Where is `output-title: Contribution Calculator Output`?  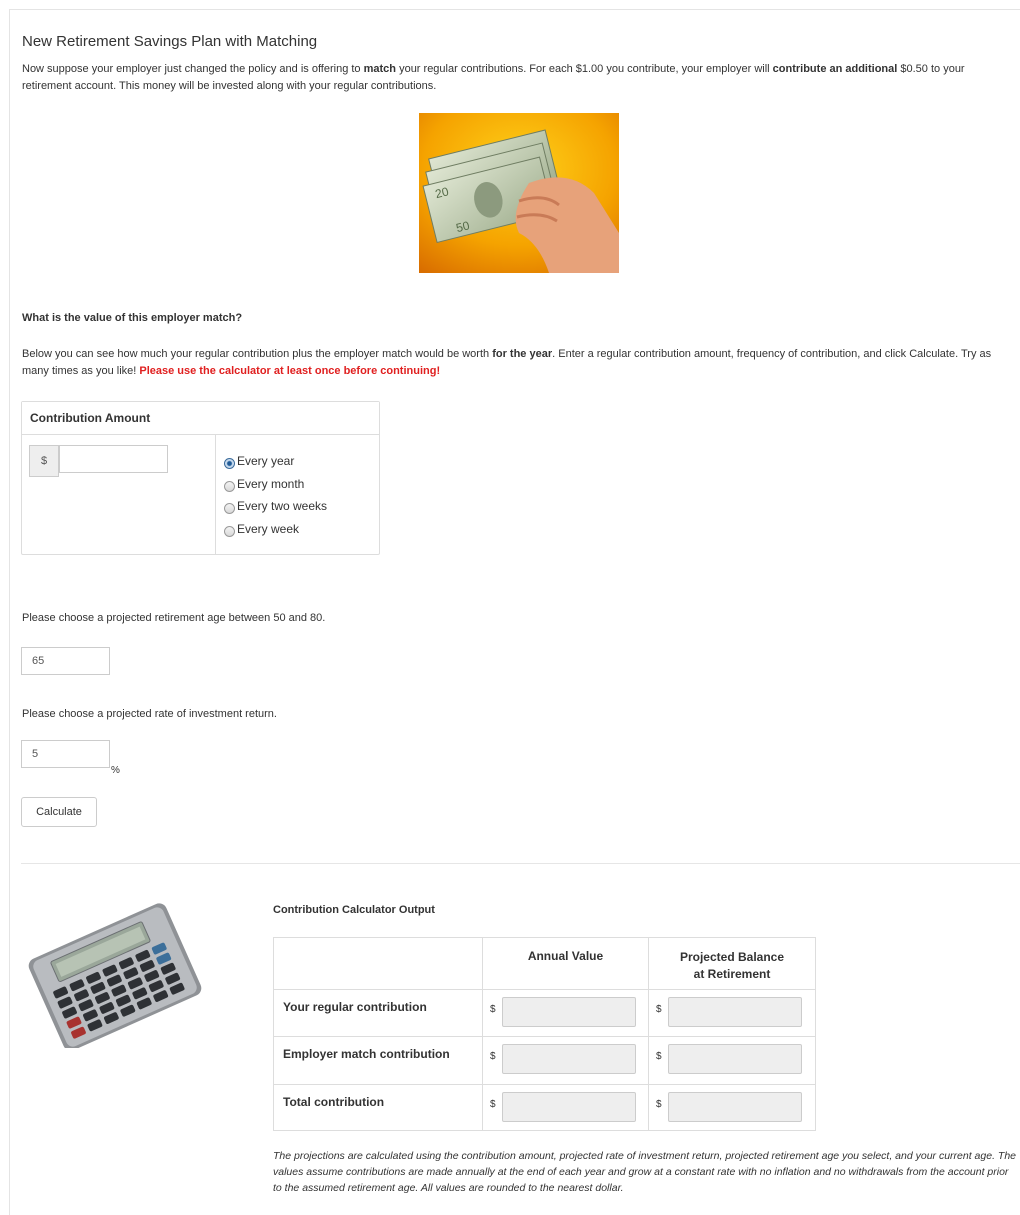
output-title: Contribution Calculator Output is located at coordinates (354, 910).